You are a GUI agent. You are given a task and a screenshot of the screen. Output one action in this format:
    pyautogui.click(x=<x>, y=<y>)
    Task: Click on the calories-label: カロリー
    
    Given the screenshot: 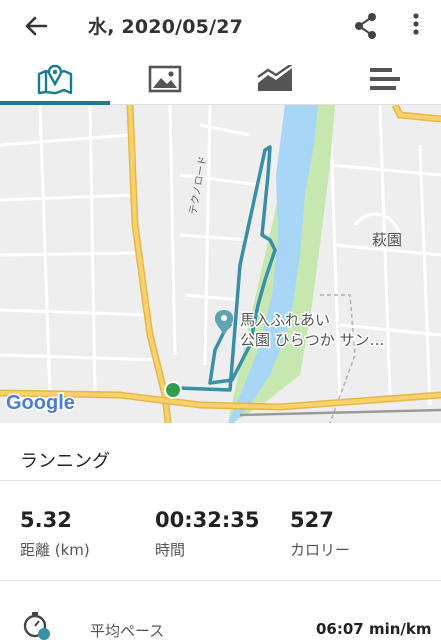 What is the action you would take?
    pyautogui.click(x=320, y=550)
    